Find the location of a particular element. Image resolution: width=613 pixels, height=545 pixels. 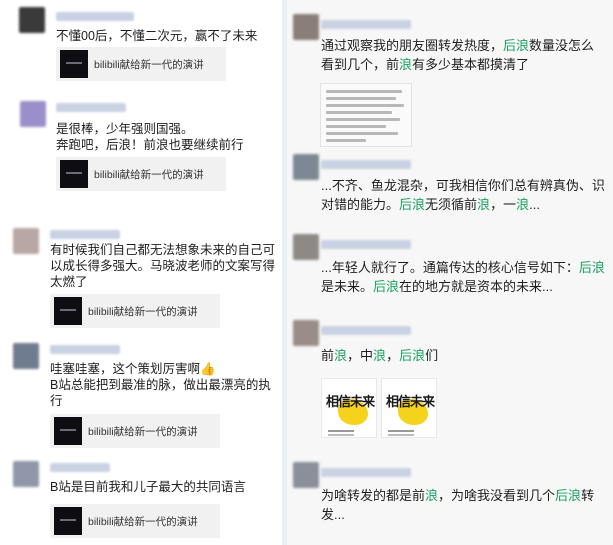

comment-text: 有时候我们自己都无法想象未来的自己可以成长得多强大。马晓波老师的文案写得太燃了 is located at coordinates (163, 266).